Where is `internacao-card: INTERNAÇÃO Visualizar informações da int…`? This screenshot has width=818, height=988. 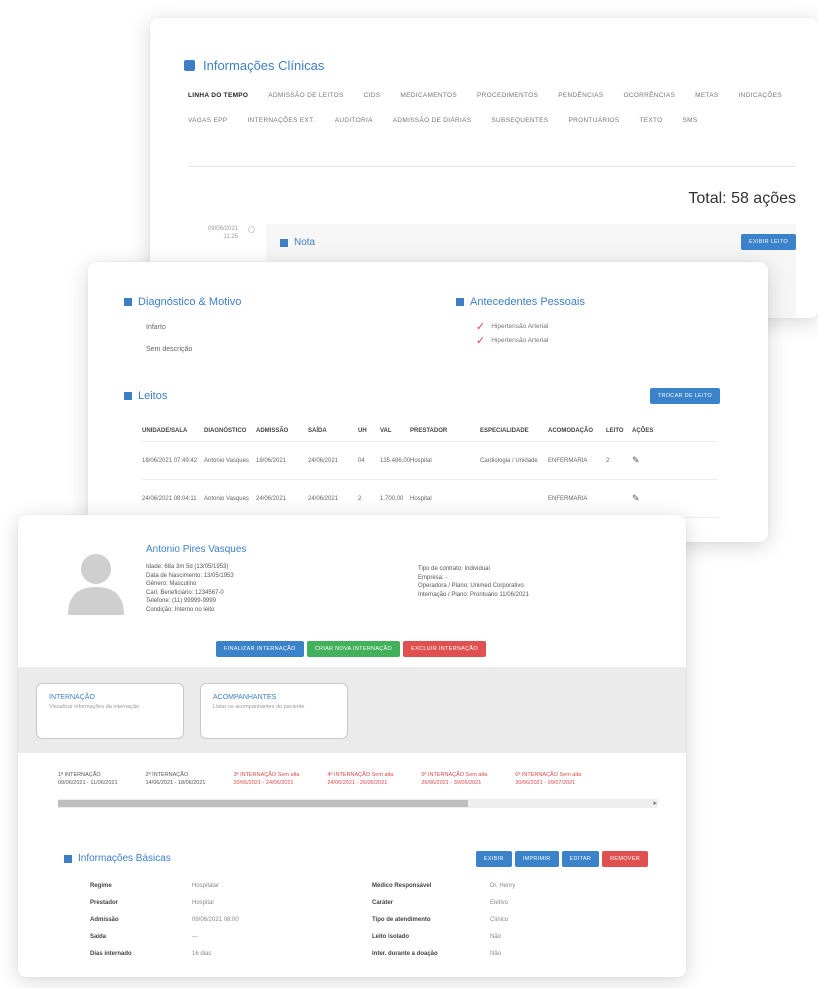 internacao-card: INTERNAÇÃO Visualizar informações da int… is located at coordinates (110, 711).